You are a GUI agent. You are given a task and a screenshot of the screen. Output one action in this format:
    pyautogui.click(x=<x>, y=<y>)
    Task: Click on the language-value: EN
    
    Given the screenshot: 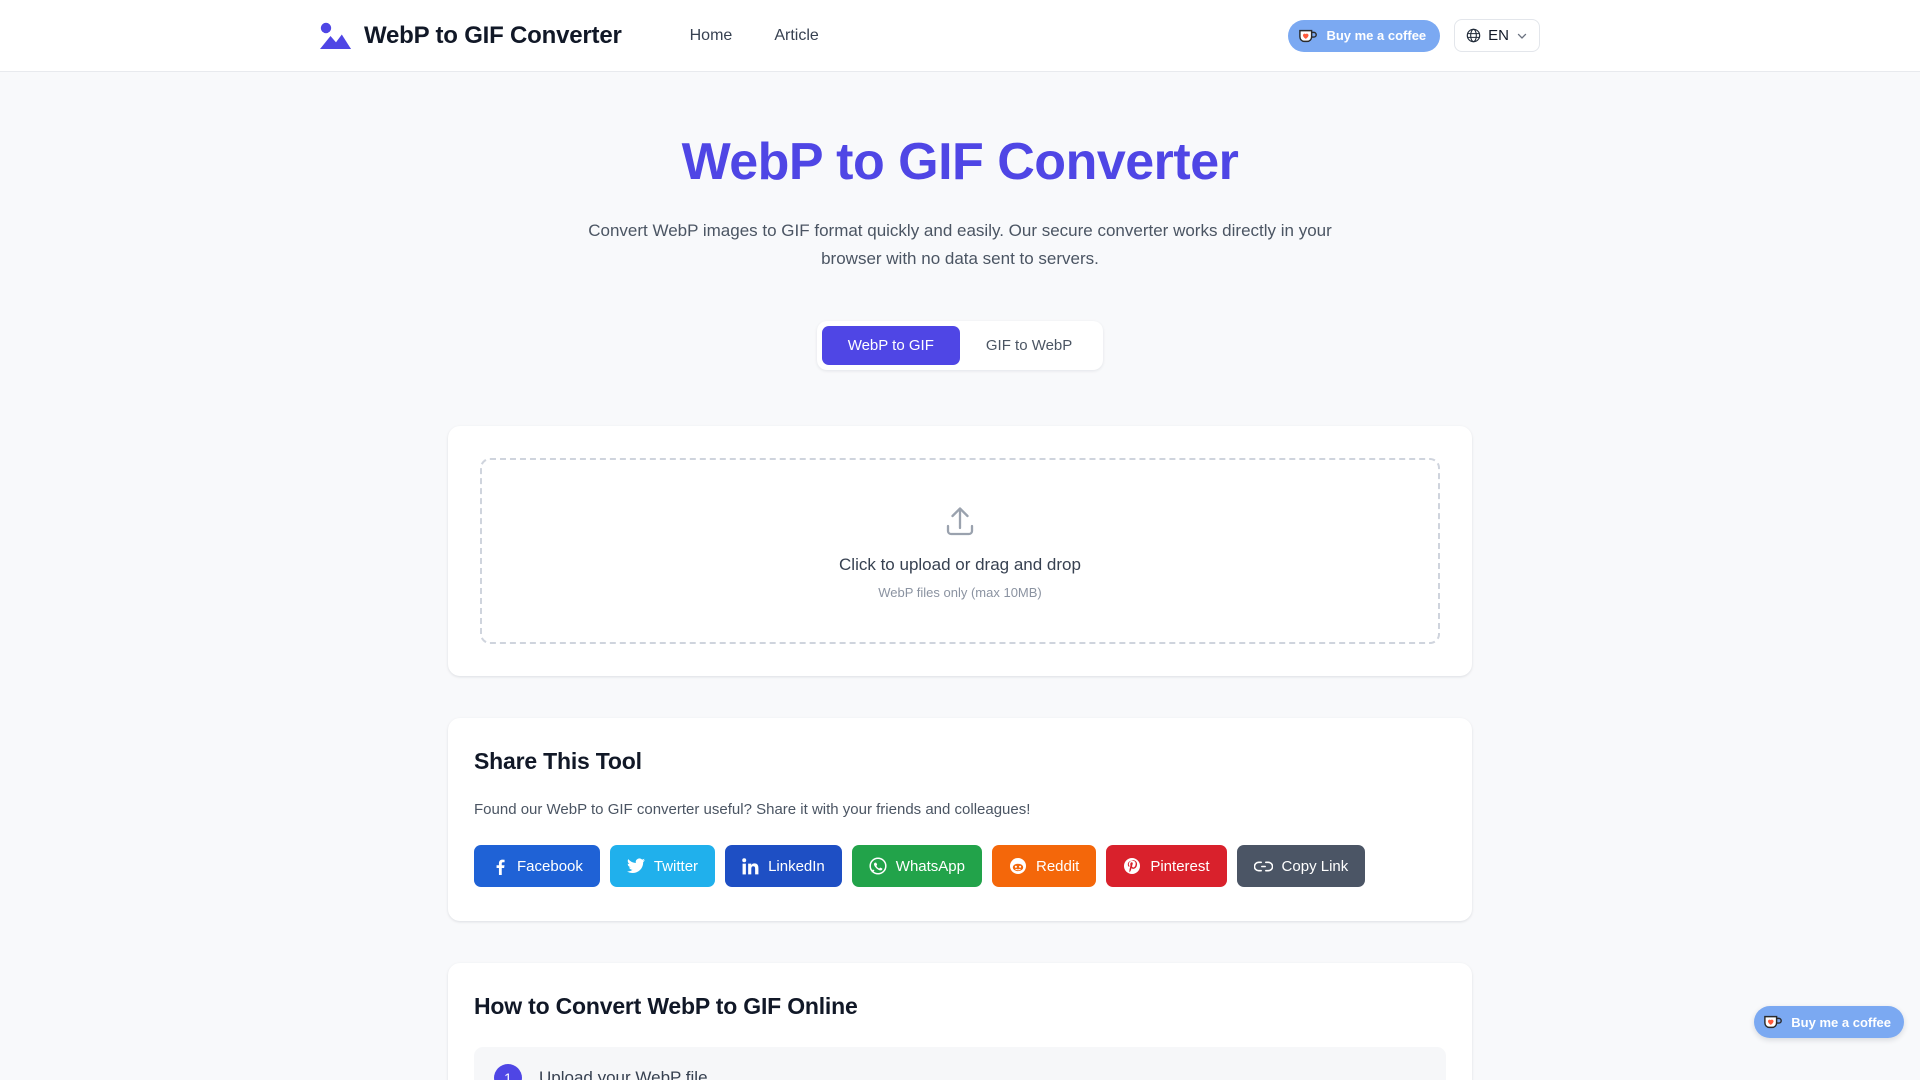 What is the action you would take?
    pyautogui.click(x=1498, y=35)
    